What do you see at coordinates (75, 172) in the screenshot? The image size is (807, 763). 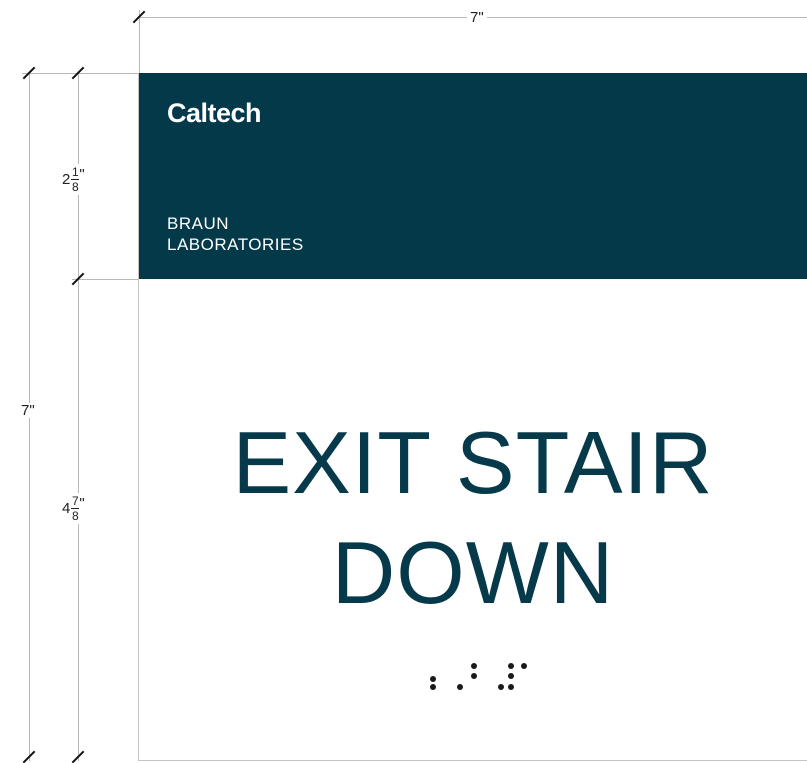 I see `header-height-numerator: 1` at bounding box center [75, 172].